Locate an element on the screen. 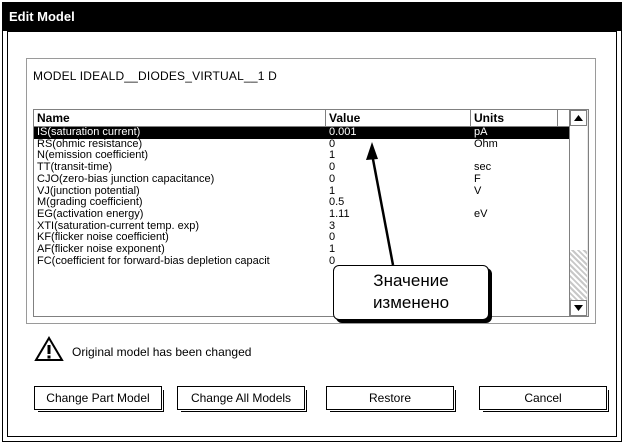 This screenshot has width=626, height=445. warning-message: Original model has been changed is located at coordinates (142, 351).